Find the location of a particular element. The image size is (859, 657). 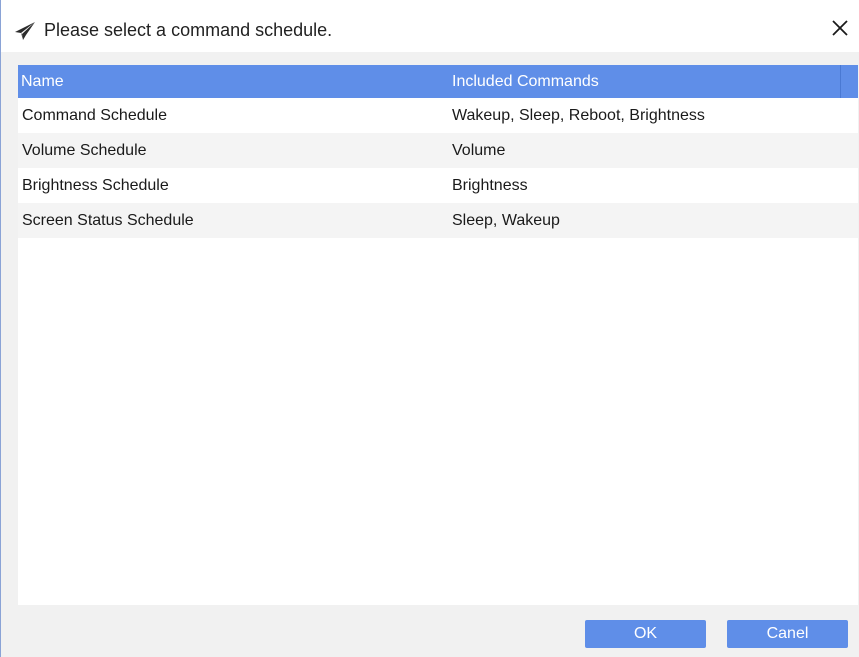

column-header-included-commands: Included Commands is located at coordinates (525, 81).